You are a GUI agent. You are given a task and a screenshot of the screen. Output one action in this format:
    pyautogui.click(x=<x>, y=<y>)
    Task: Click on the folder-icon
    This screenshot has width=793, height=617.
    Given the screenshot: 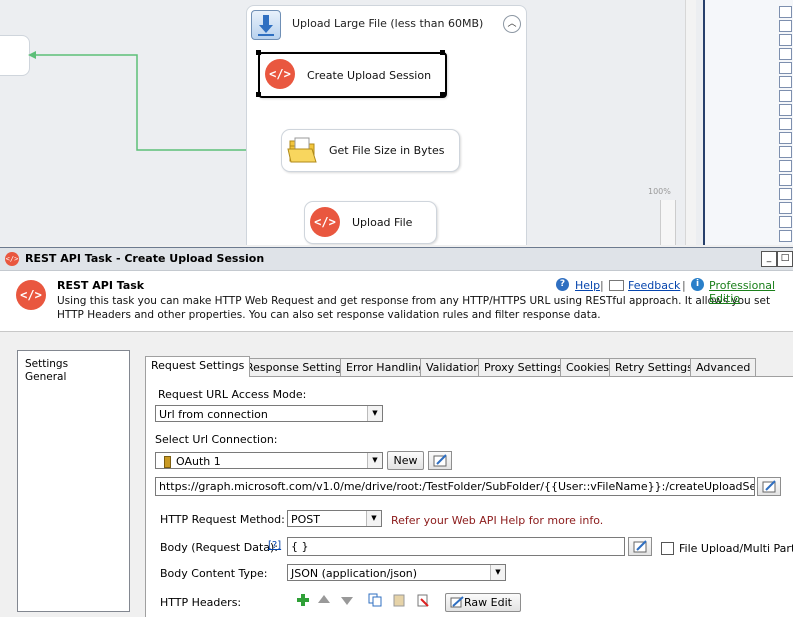 What is the action you would take?
    pyautogui.click(x=302, y=150)
    